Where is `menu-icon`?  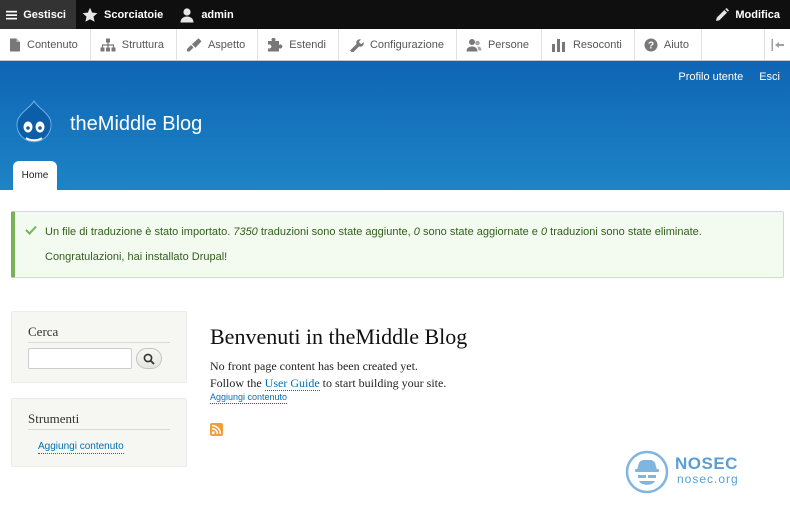
menu-icon is located at coordinates (12, 14).